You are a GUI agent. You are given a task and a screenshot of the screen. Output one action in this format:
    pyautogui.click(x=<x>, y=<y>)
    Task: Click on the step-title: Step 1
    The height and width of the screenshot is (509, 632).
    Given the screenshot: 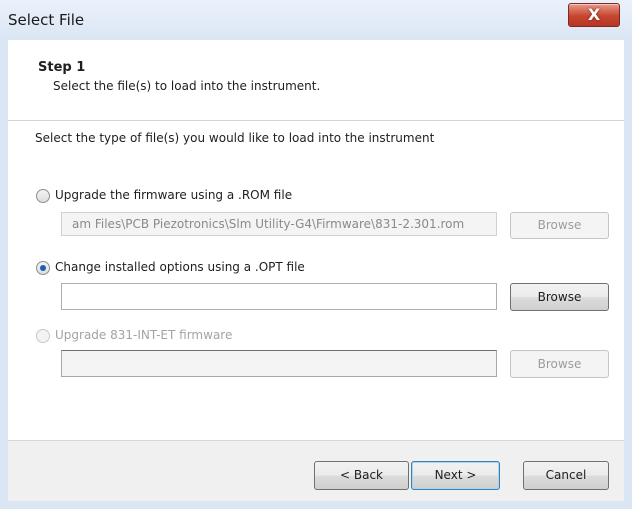 What is the action you would take?
    pyautogui.click(x=62, y=67)
    